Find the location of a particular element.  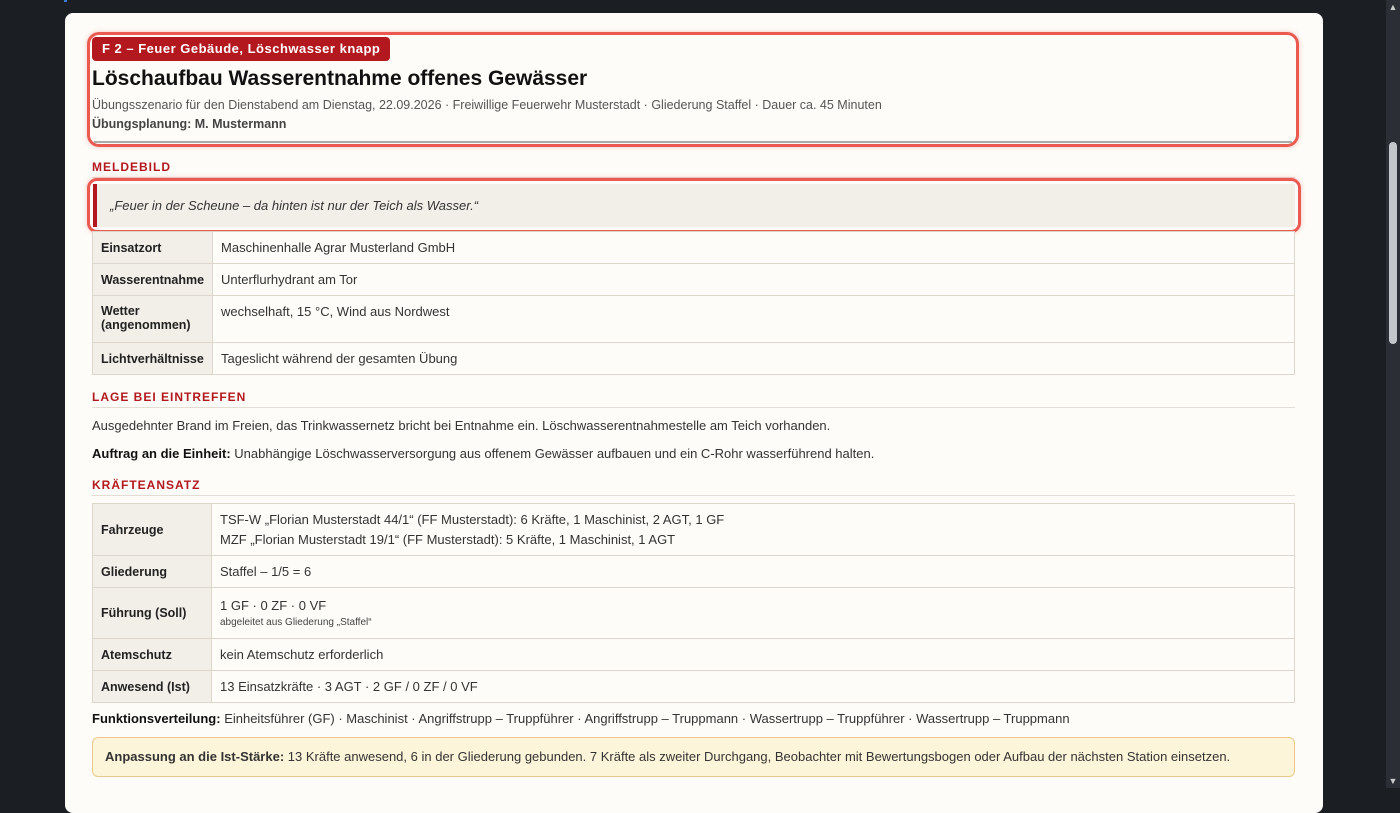

anpassung-label: Anpassung an die Ist-Stärke: is located at coordinates (195, 756).